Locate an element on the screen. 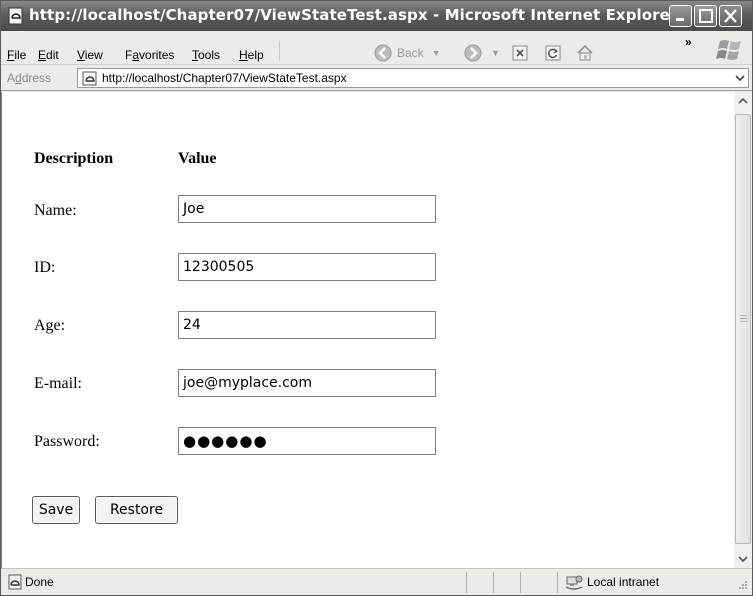 Image resolution: width=753 pixels, height=596 pixels. back-button: Back ▼ is located at coordinates (407, 53).